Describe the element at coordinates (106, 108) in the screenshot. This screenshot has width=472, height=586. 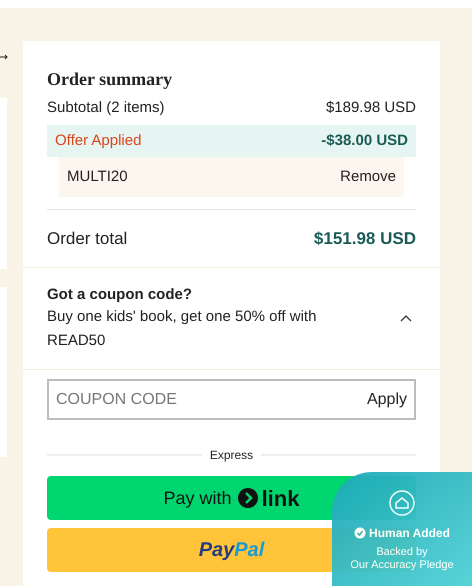
I see `subtotal-label: Subtotal (2 items)` at that location.